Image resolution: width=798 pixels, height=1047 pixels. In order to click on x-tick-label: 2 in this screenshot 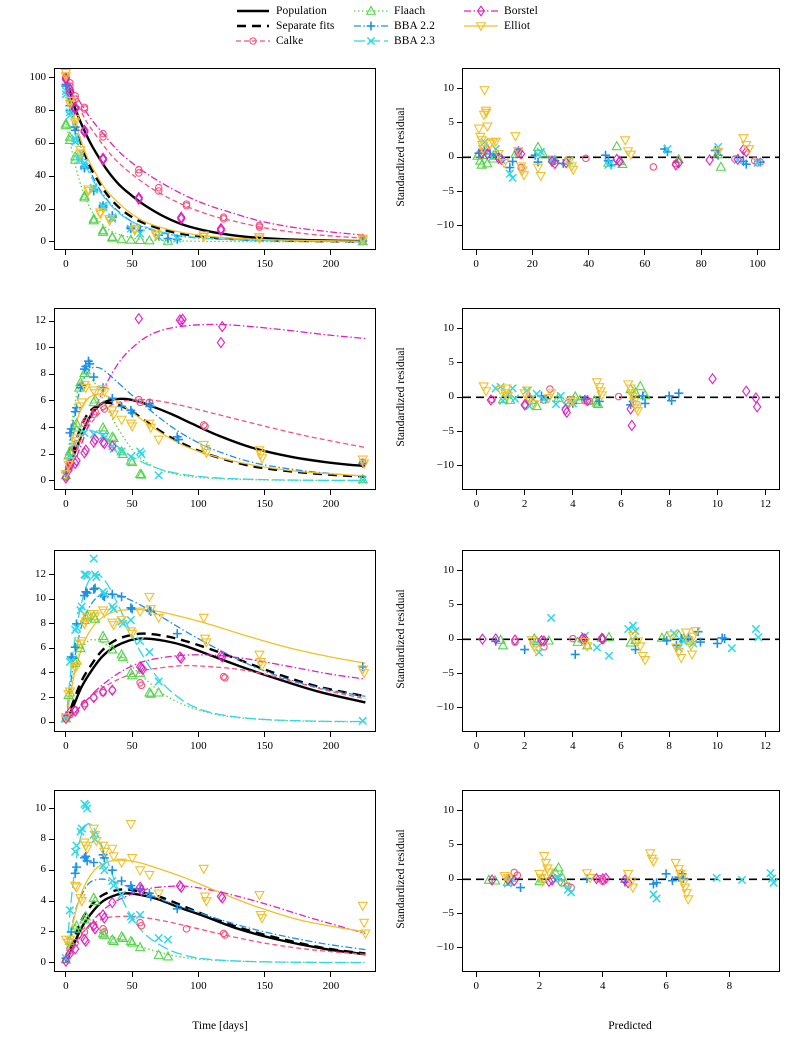, I will do `click(539, 986)`.